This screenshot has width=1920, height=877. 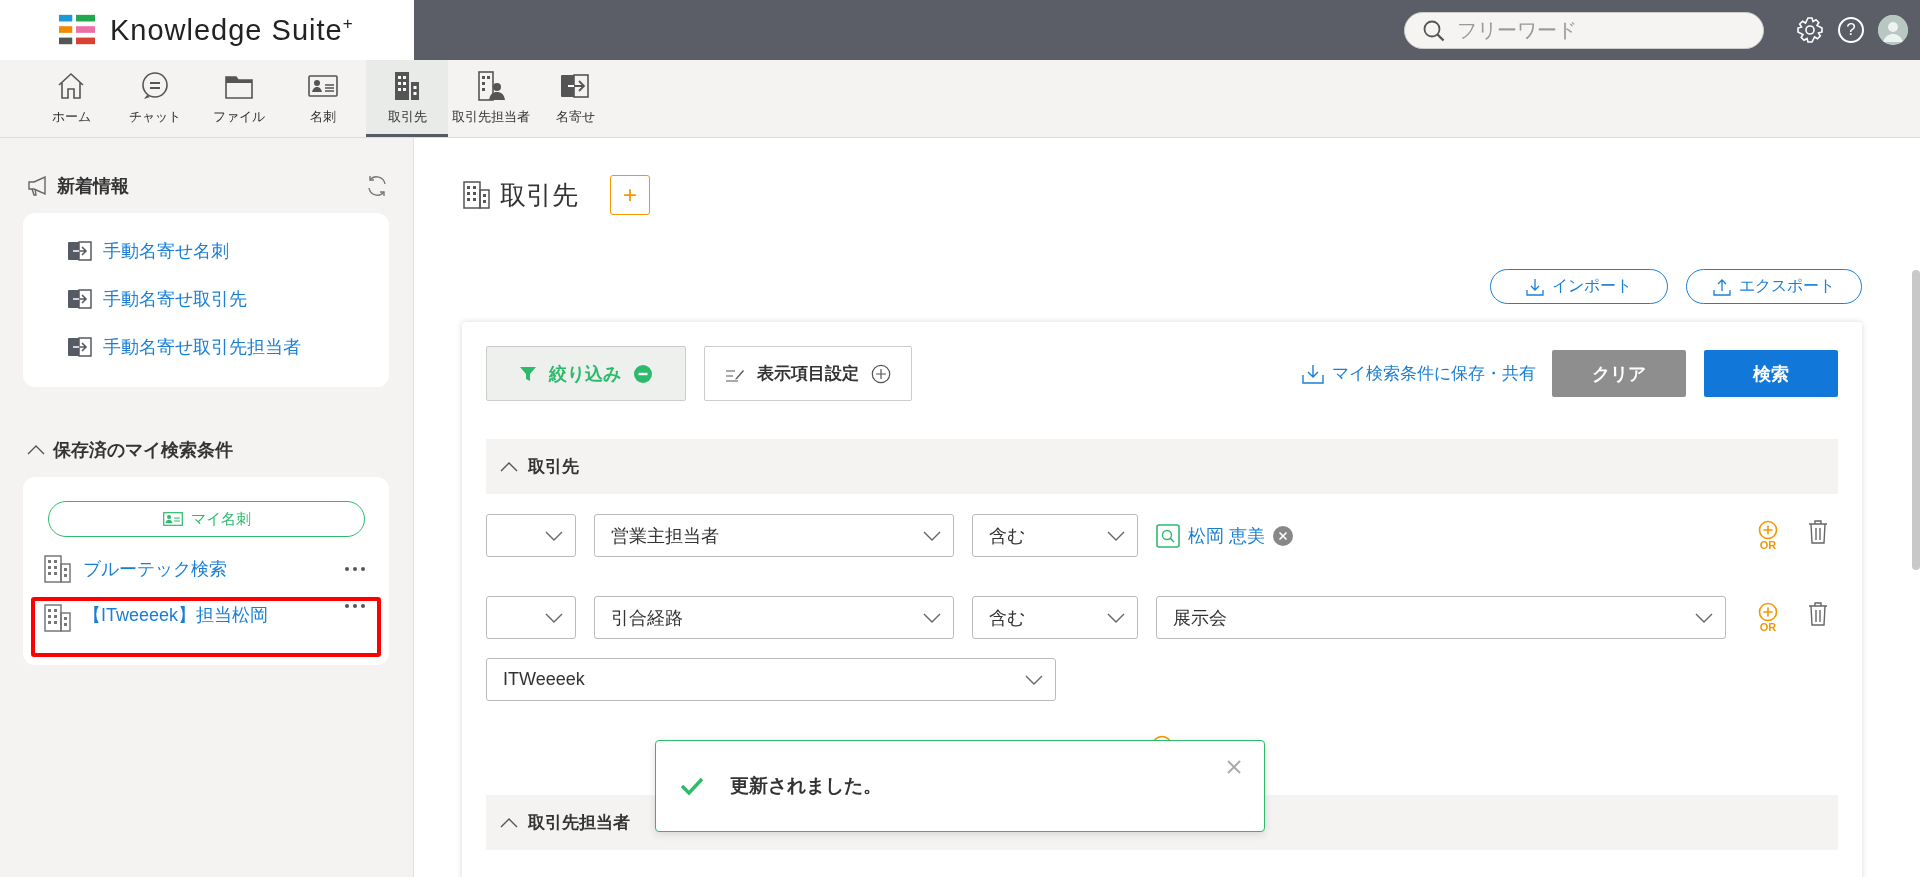 I want to click on saved-search-item: ブルーテック検索, so click(x=206, y=569).